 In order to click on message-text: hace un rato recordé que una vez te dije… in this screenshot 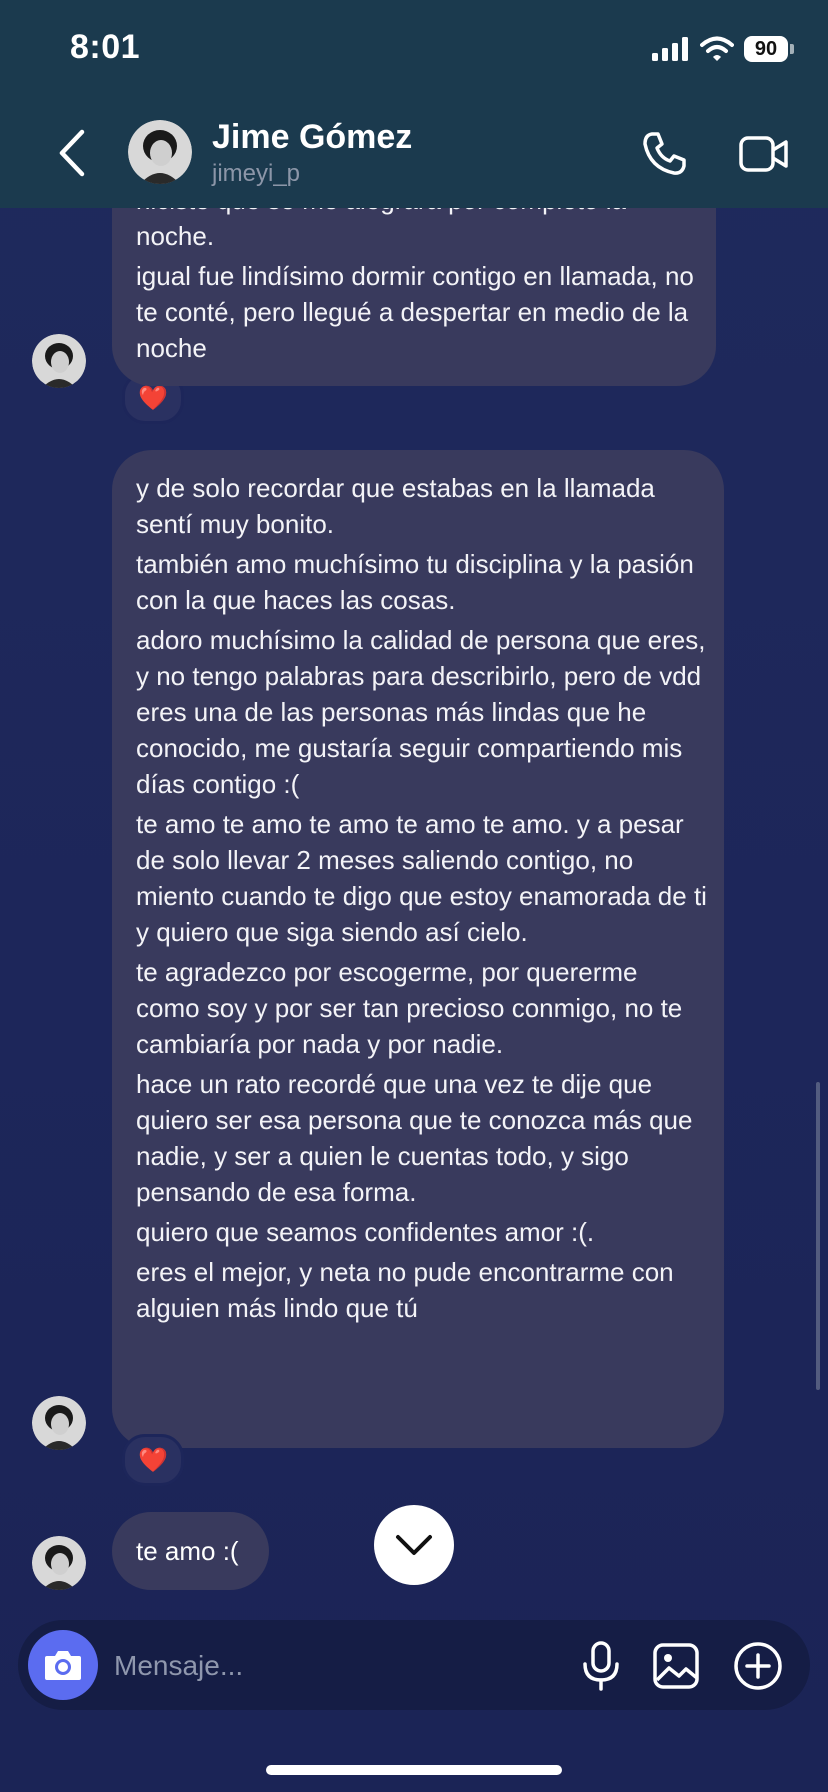, I will do `click(414, 1138)`.